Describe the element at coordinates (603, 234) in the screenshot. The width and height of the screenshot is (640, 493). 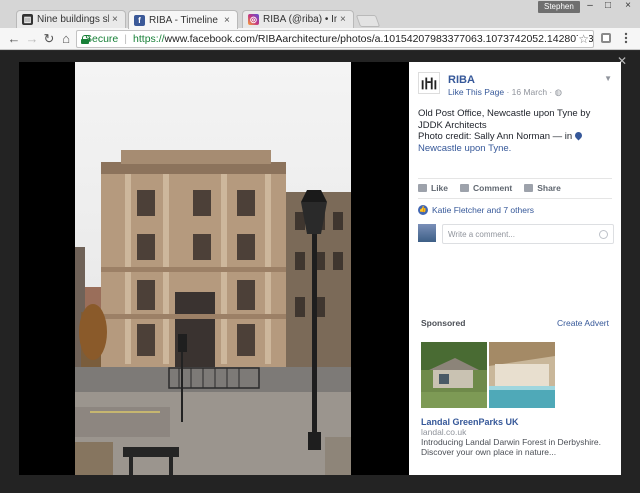
I see `camera-icon` at that location.